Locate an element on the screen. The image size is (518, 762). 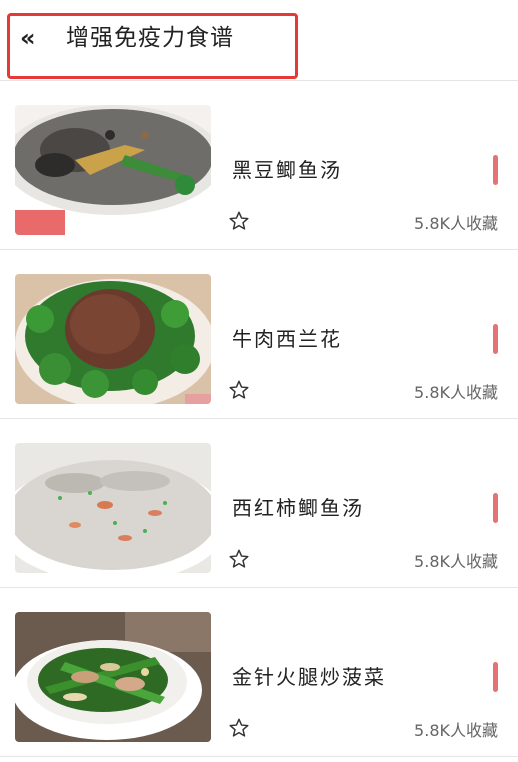
header-bar: « 增强免疫力食谱 is located at coordinates (259, 40).